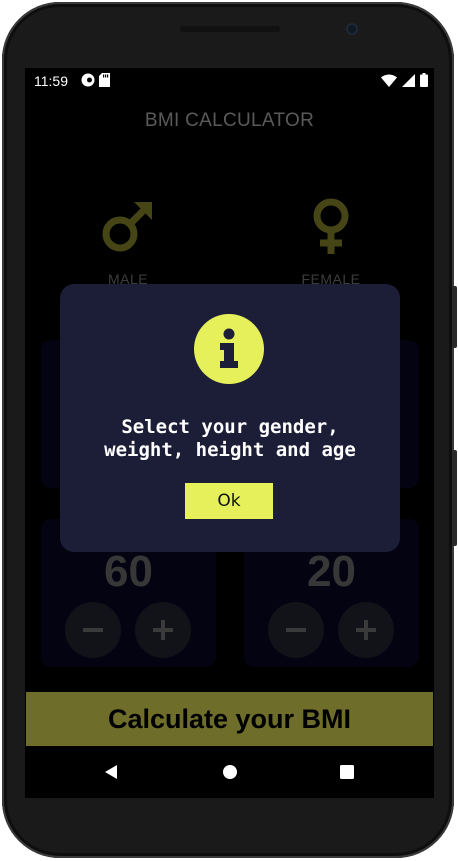 This screenshot has width=458, height=861. What do you see at coordinates (230, 29) in the screenshot?
I see `earpiece-speaker` at bounding box center [230, 29].